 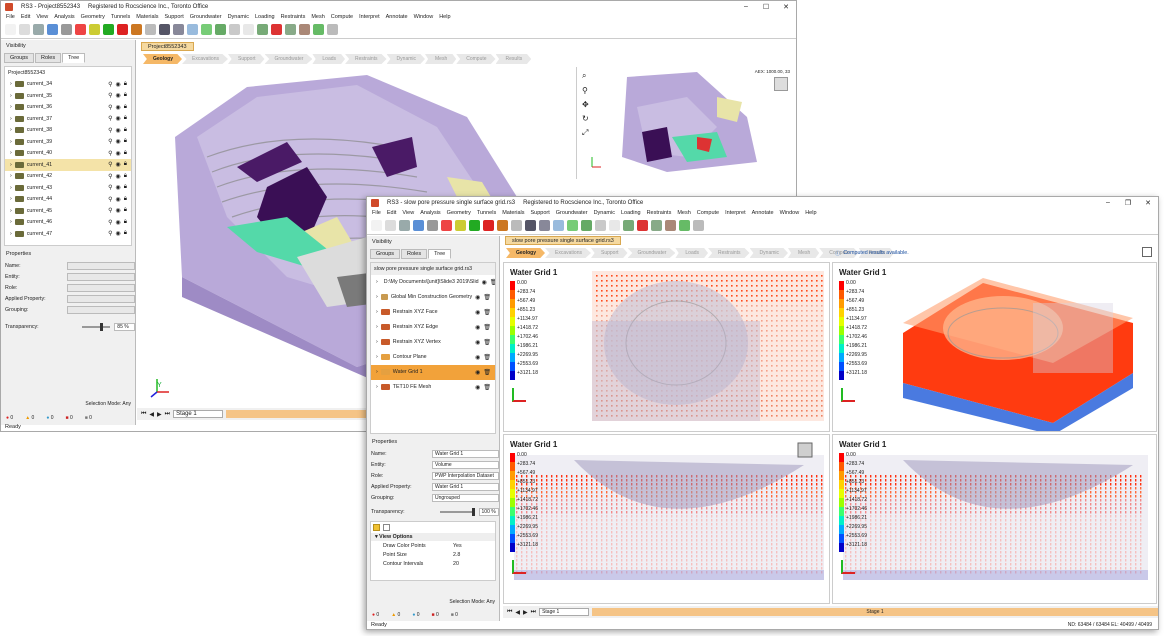 What do you see at coordinates (516, 225) in the screenshot?
I see `toolbar-tool-11-icon` at bounding box center [516, 225].